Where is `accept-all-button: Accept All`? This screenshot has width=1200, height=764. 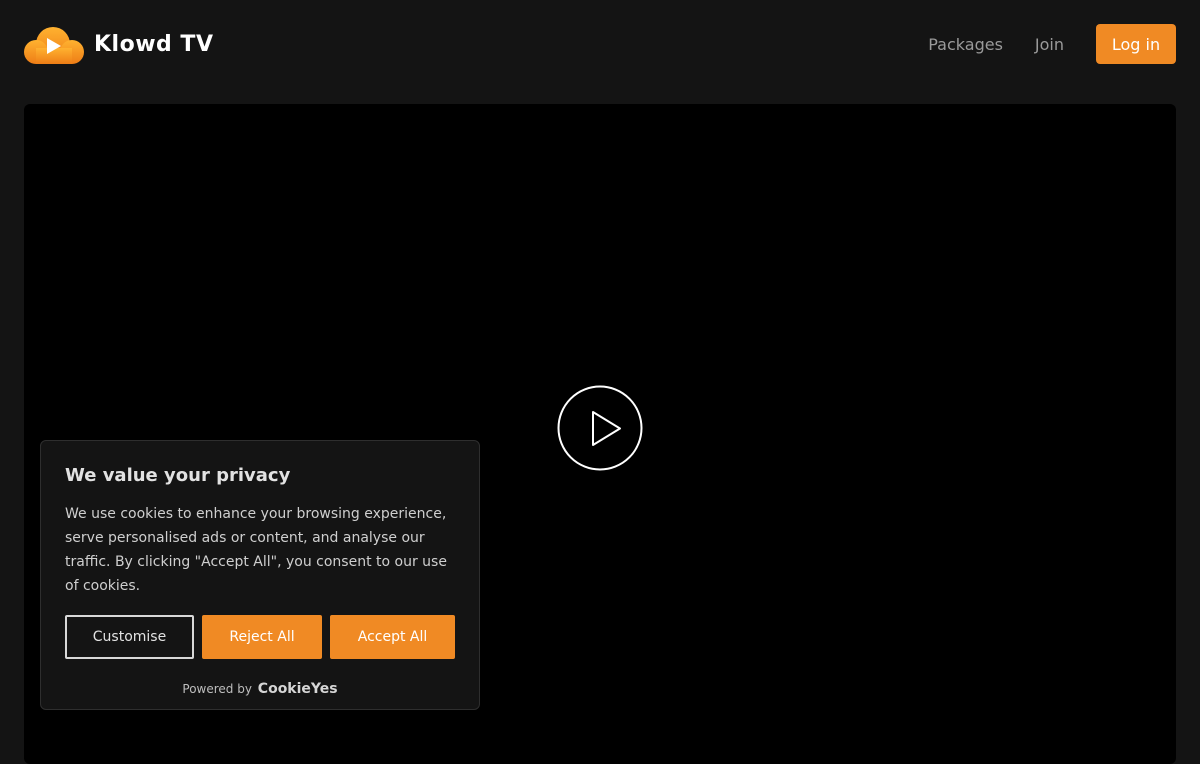
accept-all-button: Accept All is located at coordinates (392, 637).